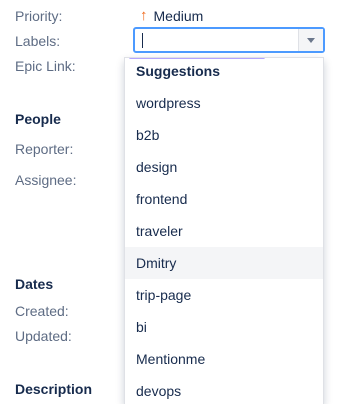 The image size is (349, 404). I want to click on updated-label: Updated:, so click(43, 336).